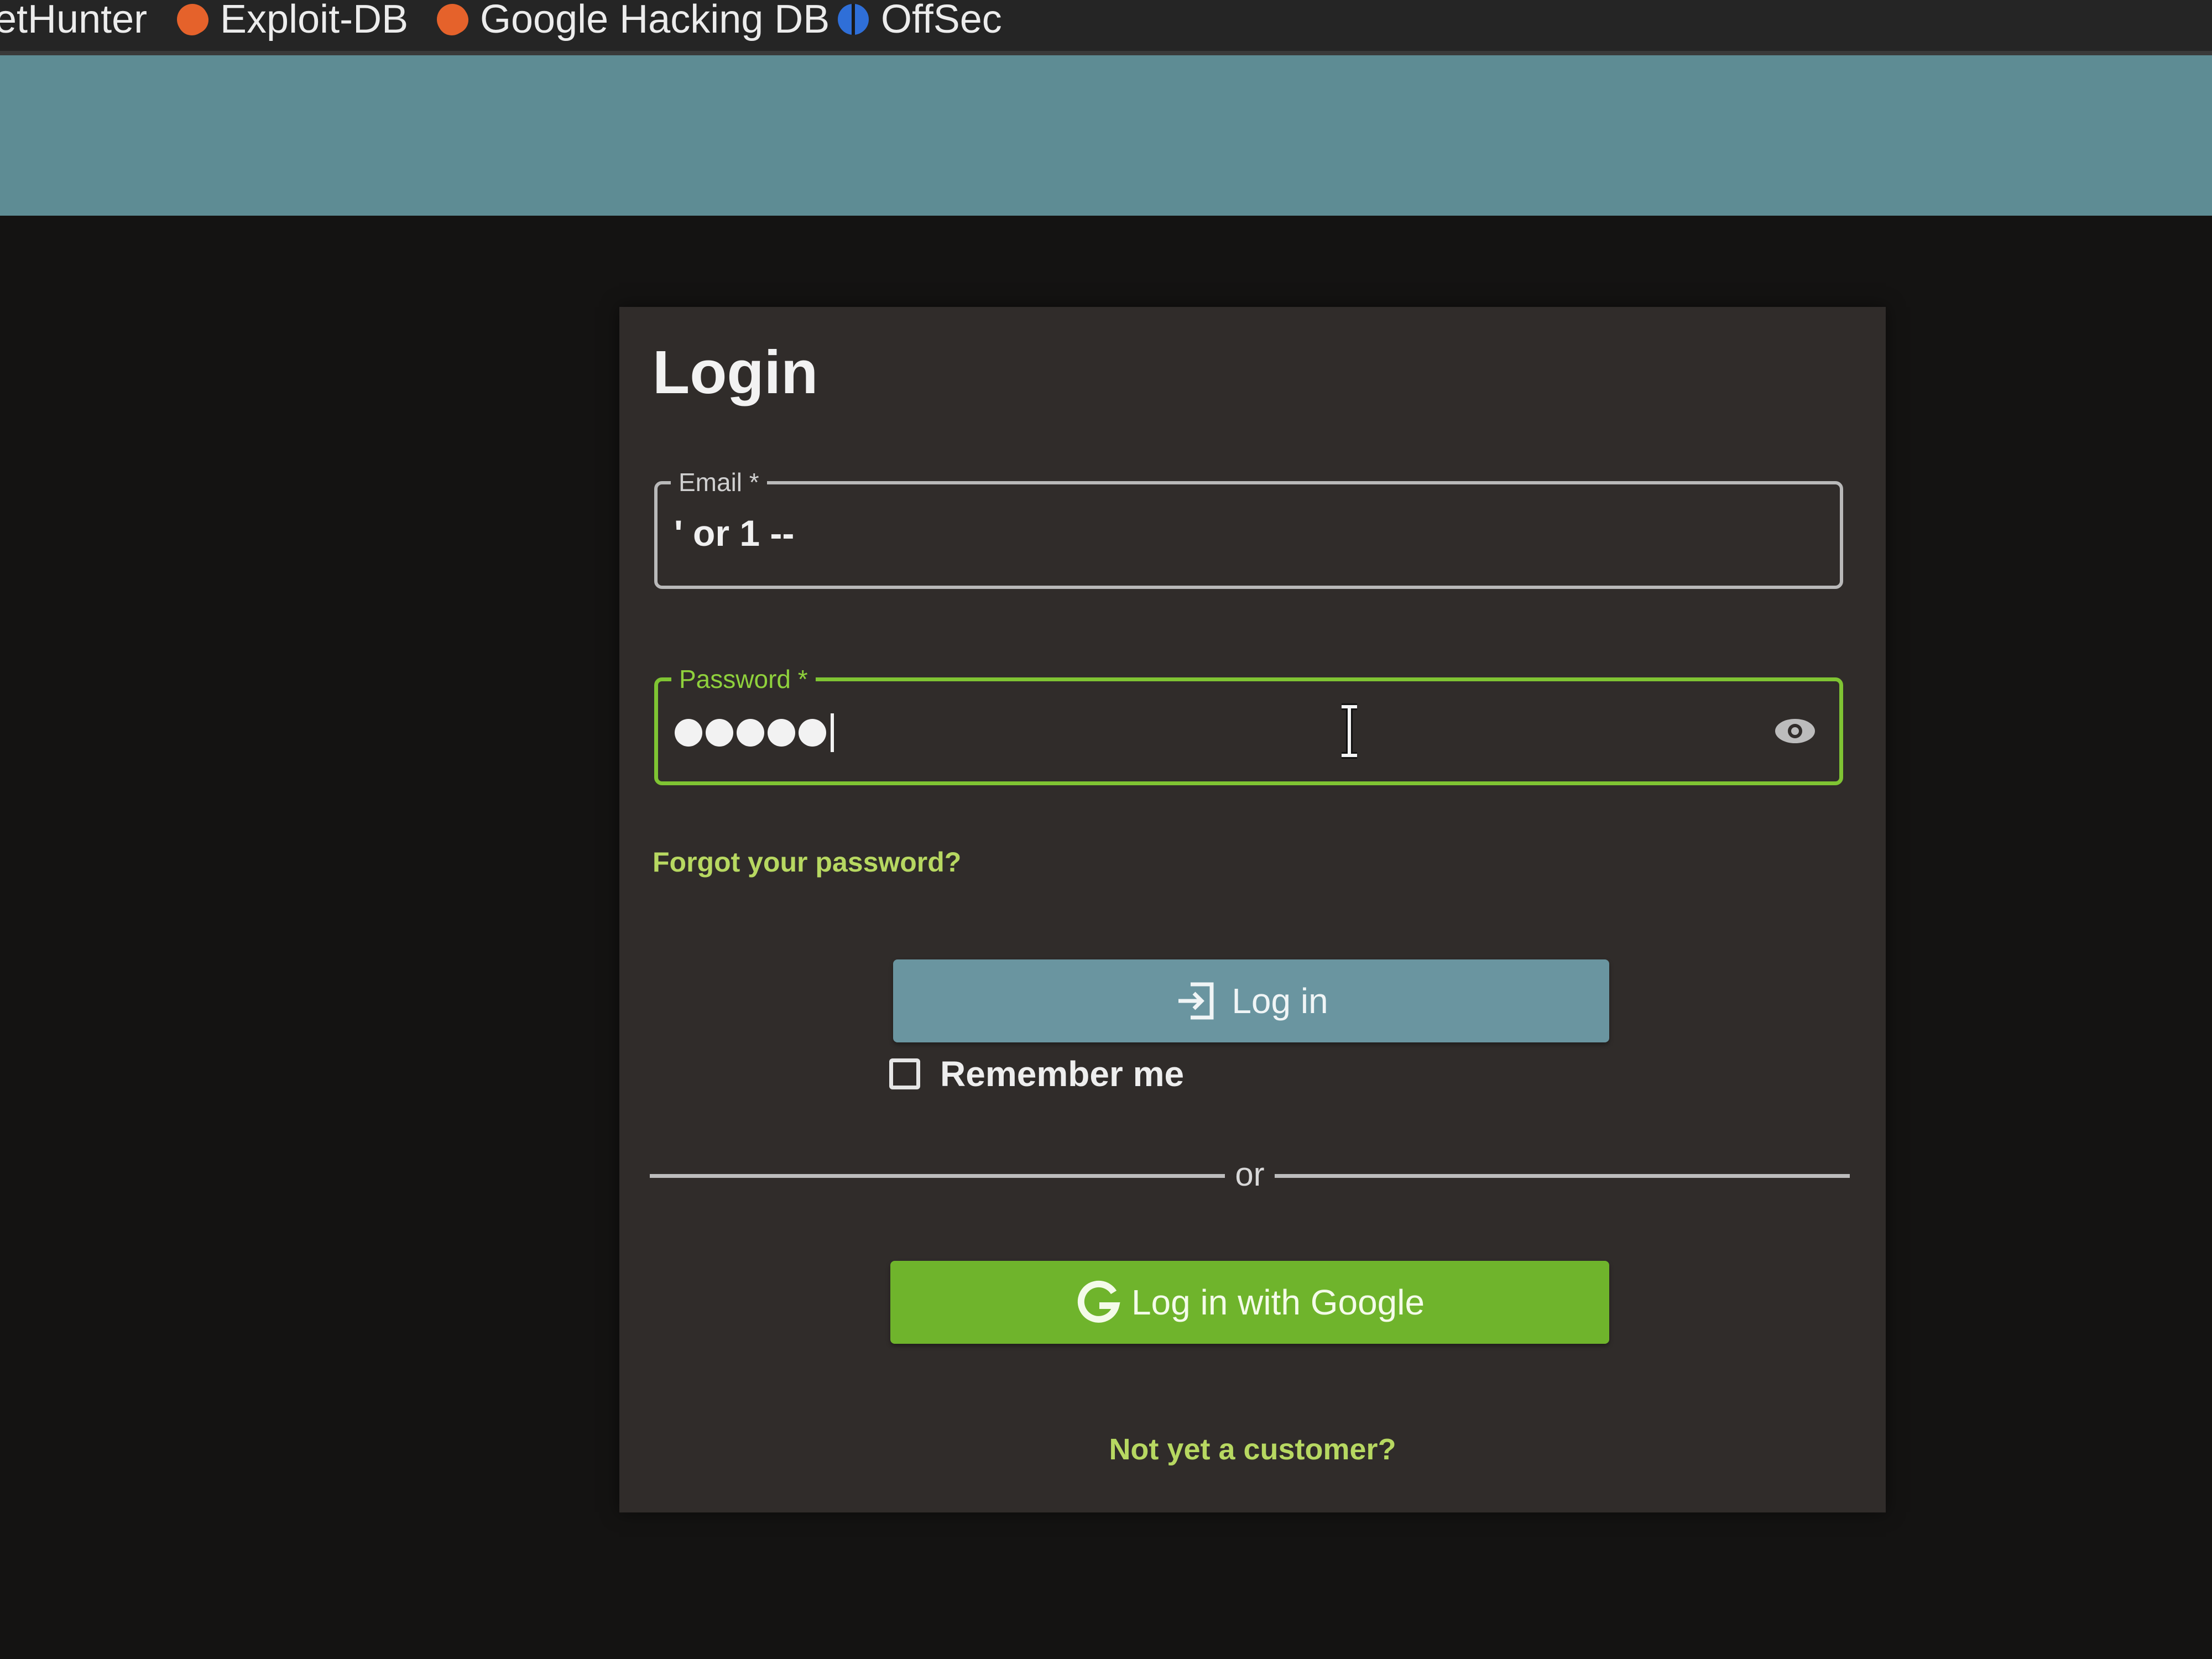 The image size is (2212, 1659). What do you see at coordinates (1253, 1450) in the screenshot?
I see `signup-link: Not yet a customer?` at bounding box center [1253, 1450].